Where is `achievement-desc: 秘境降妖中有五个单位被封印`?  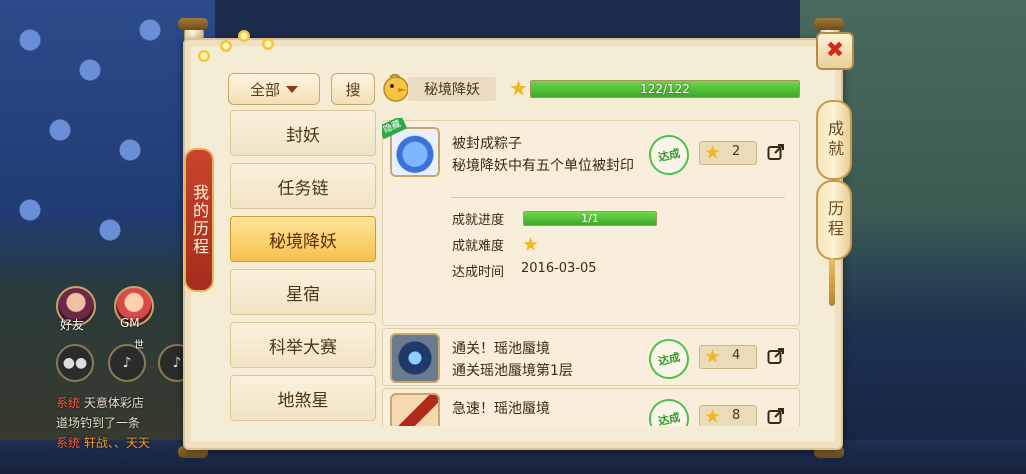 achievement-desc: 秘境降妖中有五个单位被封印 is located at coordinates (543, 166).